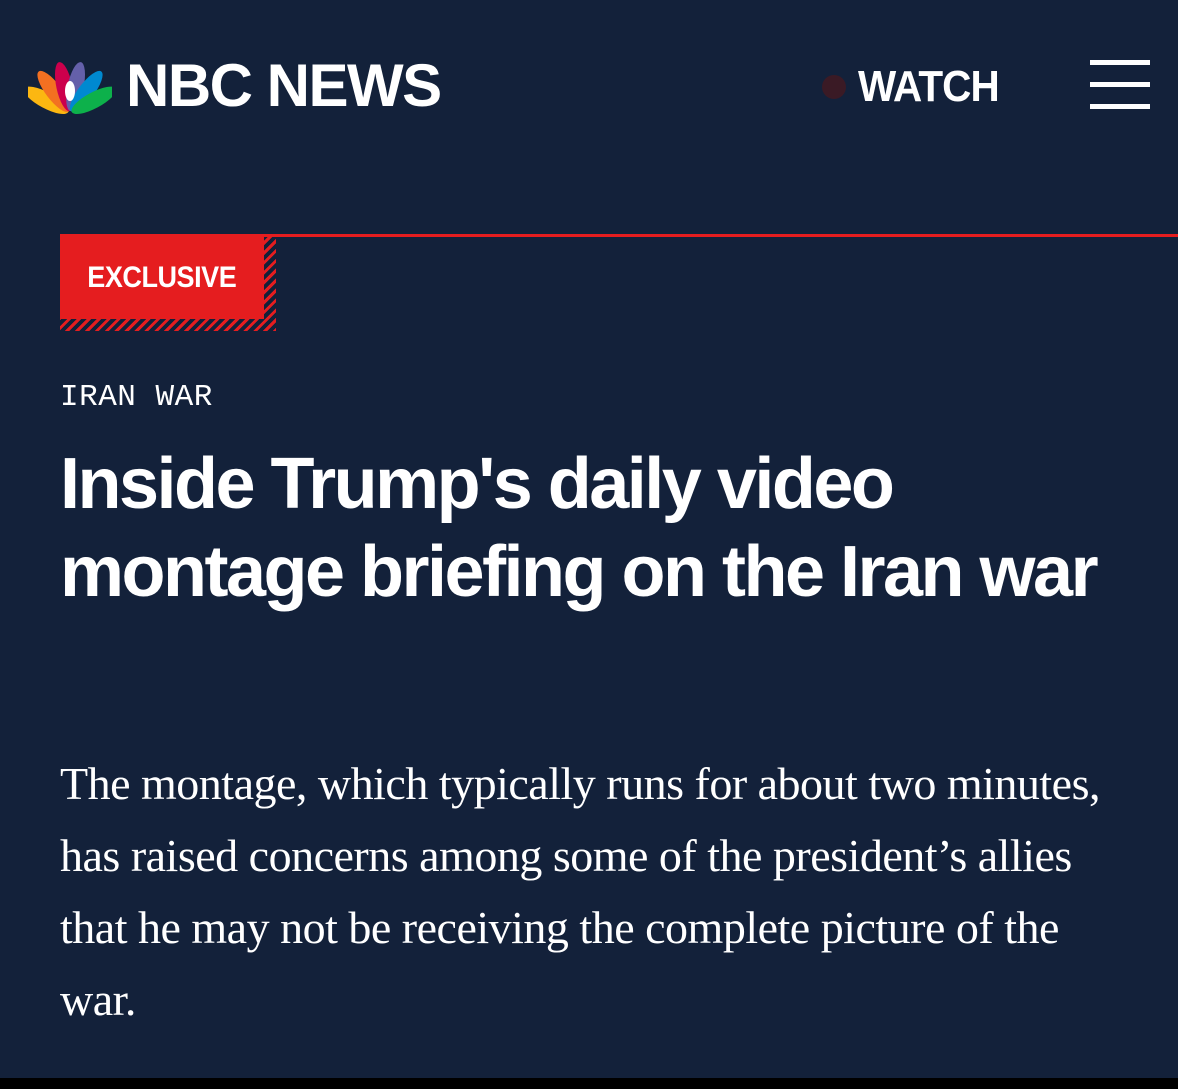  I want to click on badge-box: EXCLUSIVE, so click(162, 278).